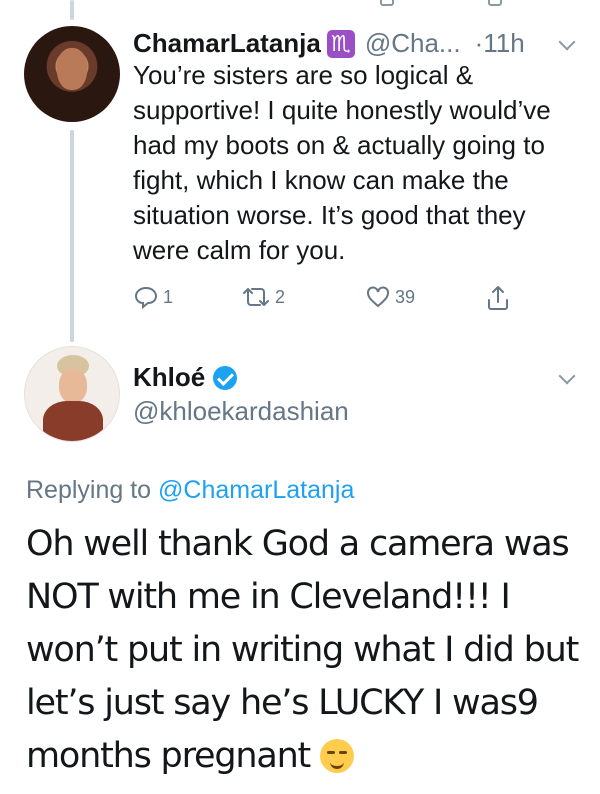 The image size is (600, 794). What do you see at coordinates (256, 490) in the screenshot?
I see `replying-to-link: @ChamarLatanja` at bounding box center [256, 490].